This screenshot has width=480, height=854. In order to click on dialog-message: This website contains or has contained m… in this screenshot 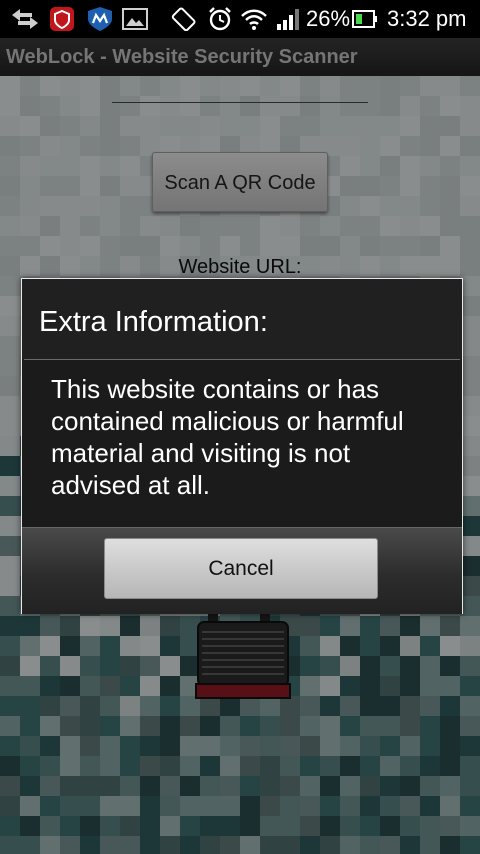, I will do `click(227, 437)`.